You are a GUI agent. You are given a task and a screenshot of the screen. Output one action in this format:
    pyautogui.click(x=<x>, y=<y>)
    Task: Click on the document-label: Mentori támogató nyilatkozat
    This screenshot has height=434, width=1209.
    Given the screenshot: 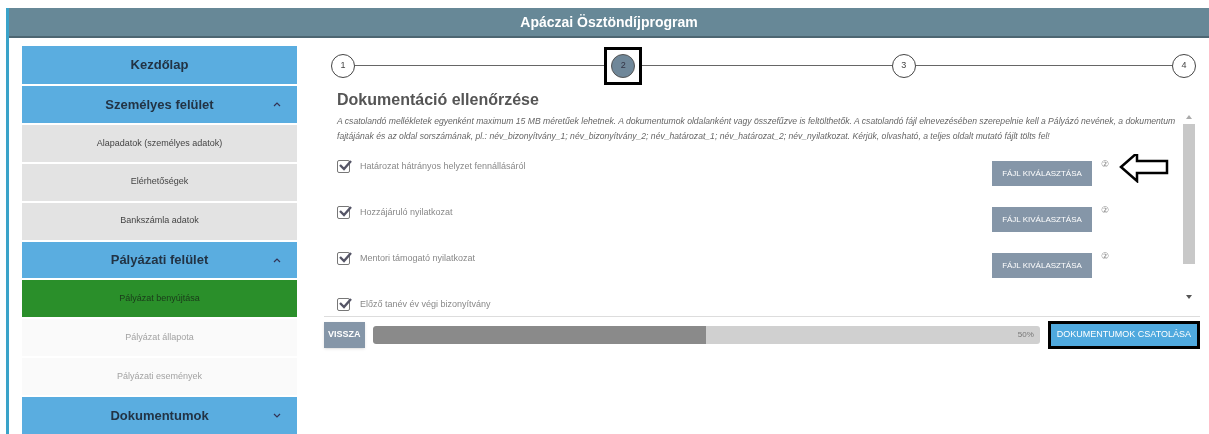 What is the action you would take?
    pyautogui.click(x=418, y=258)
    